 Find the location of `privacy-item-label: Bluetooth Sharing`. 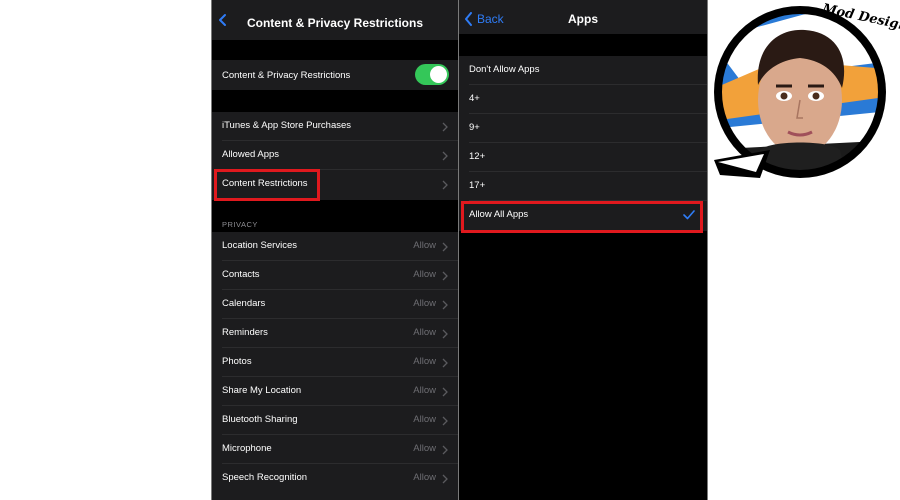

privacy-item-label: Bluetooth Sharing is located at coordinates (260, 419).